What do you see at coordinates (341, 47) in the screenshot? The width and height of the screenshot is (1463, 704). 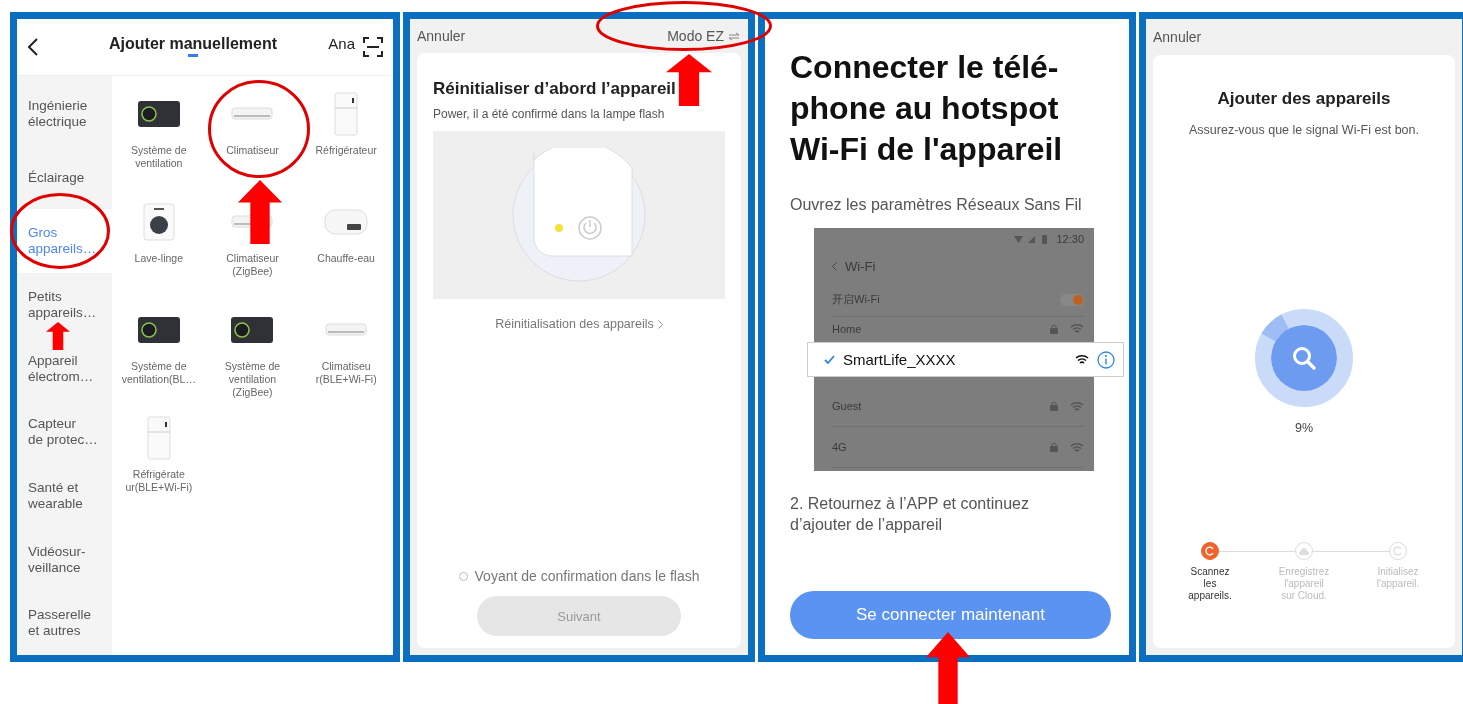 I see `tab: Ana` at bounding box center [341, 47].